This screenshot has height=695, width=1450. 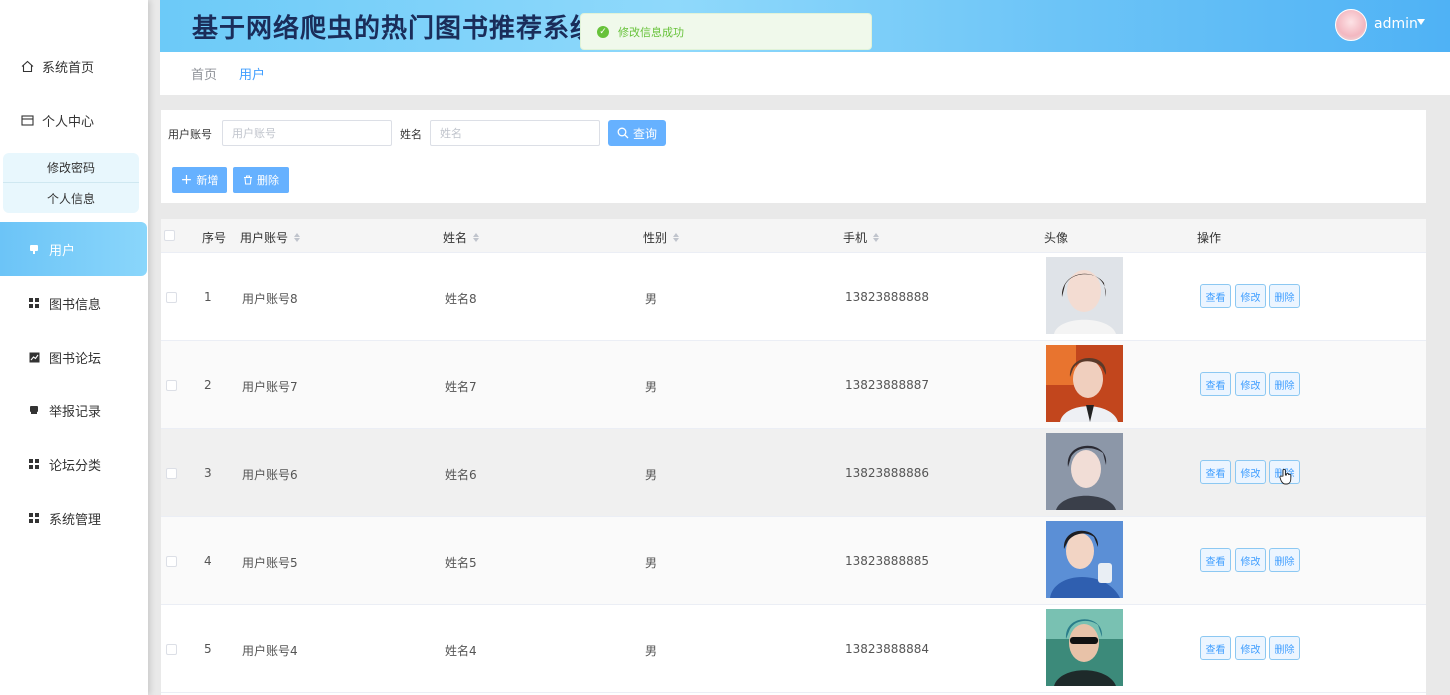 I want to click on cell-name: 姓名6, so click(x=461, y=475).